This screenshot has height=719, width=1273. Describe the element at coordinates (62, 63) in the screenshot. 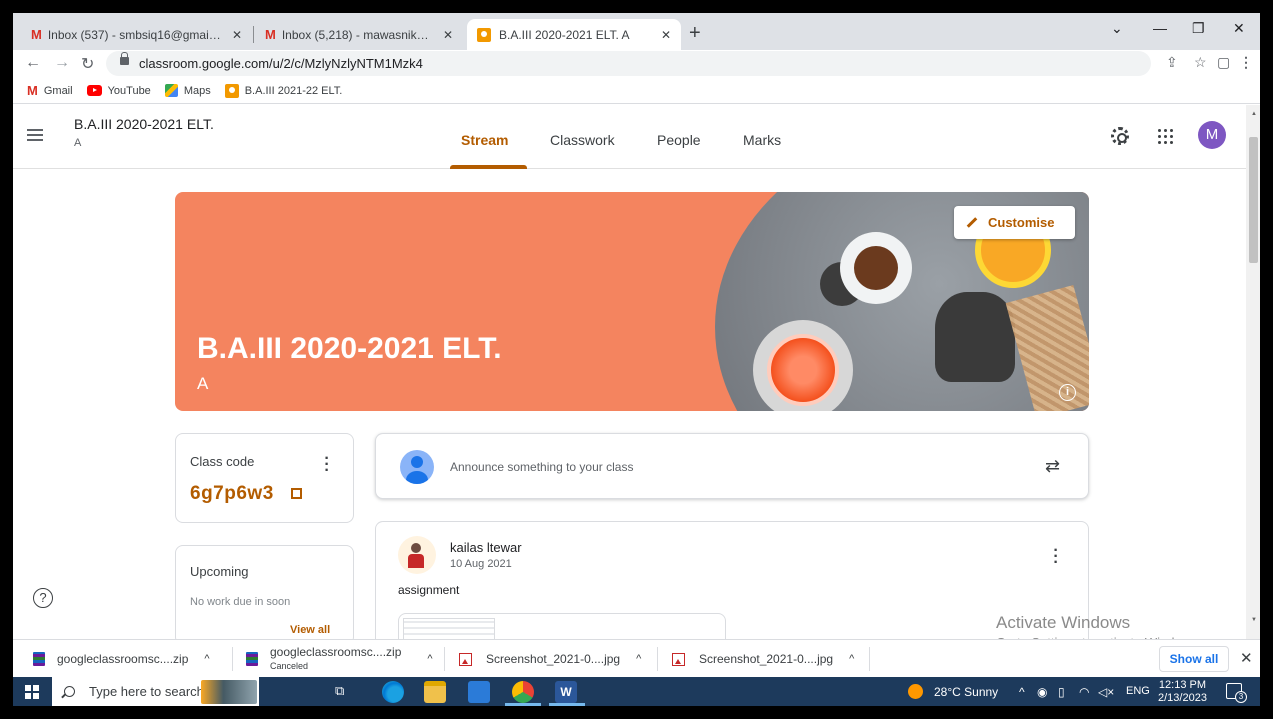

I see `forward-icon: →` at that location.